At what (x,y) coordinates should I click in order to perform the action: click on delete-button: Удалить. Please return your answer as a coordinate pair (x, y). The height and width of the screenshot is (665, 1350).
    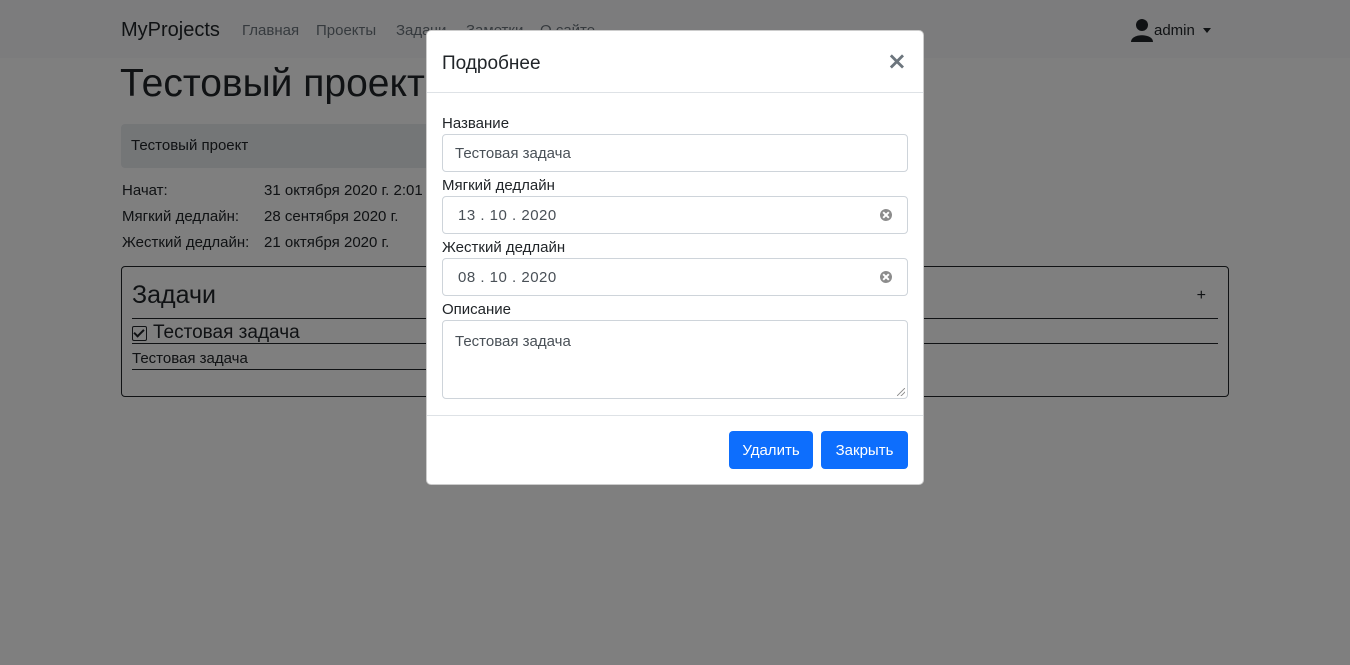
    Looking at the image, I should click on (771, 450).